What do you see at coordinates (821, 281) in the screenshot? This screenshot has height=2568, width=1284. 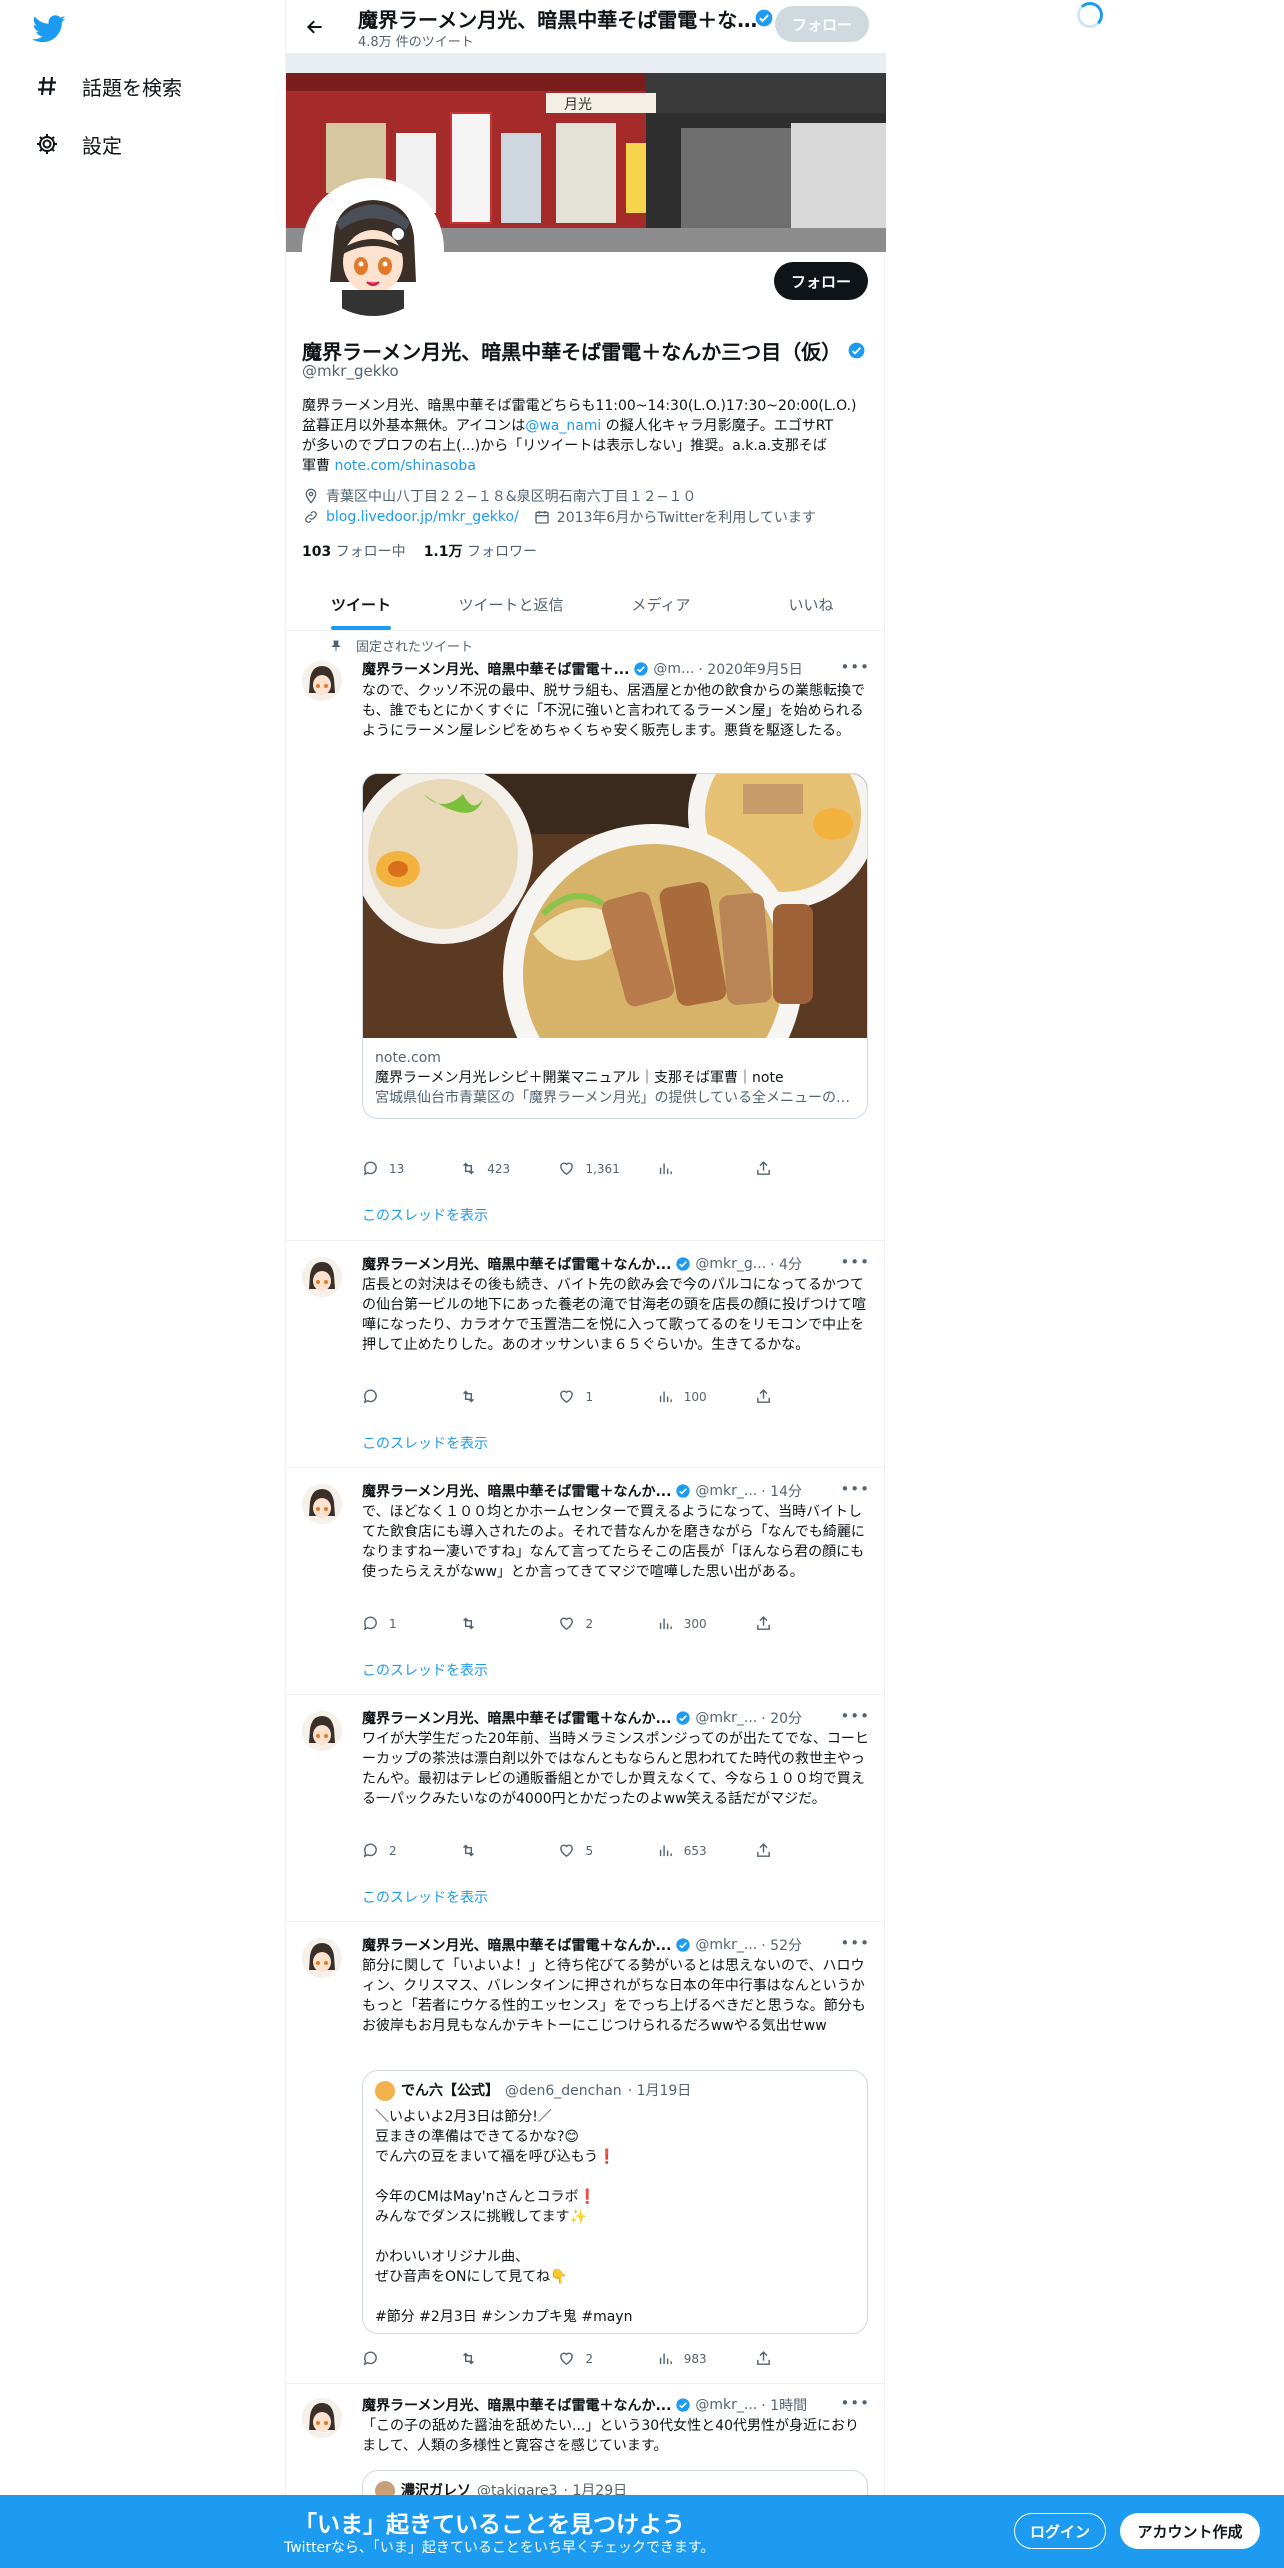 I see `profile-follow-button: フォロー` at bounding box center [821, 281].